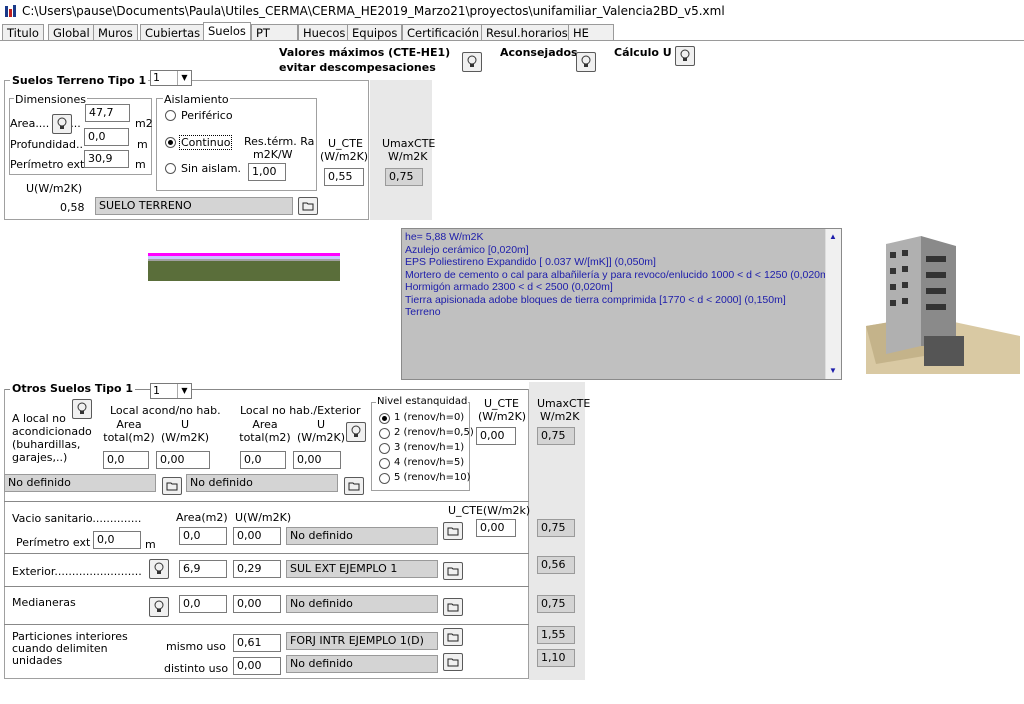 The height and width of the screenshot is (704, 1024). What do you see at coordinates (344, 177) in the screenshot?
I see `terreno-ucte-input: 0,55` at bounding box center [344, 177].